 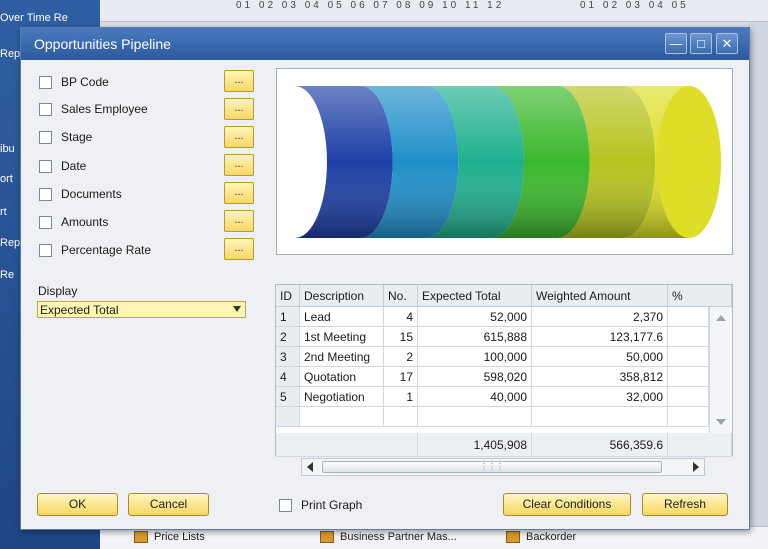 I want to click on table-row-id: 1, so click(x=288, y=317).